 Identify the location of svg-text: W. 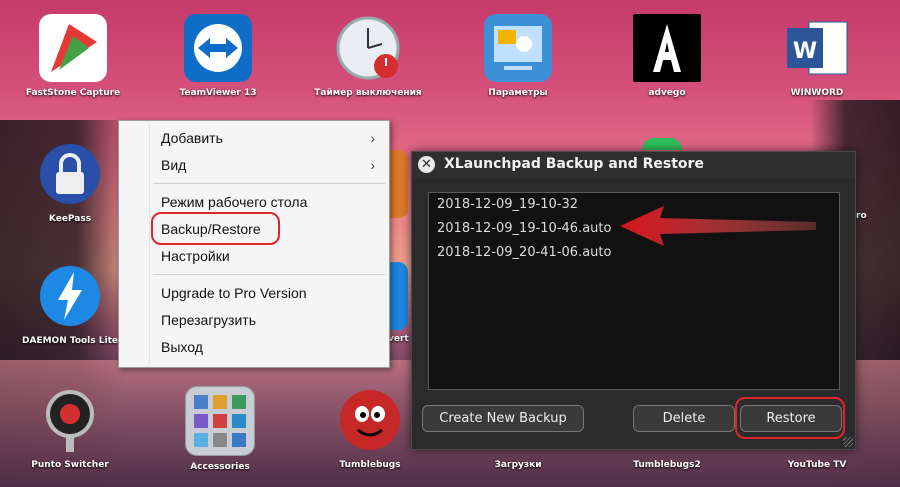
(805, 51).